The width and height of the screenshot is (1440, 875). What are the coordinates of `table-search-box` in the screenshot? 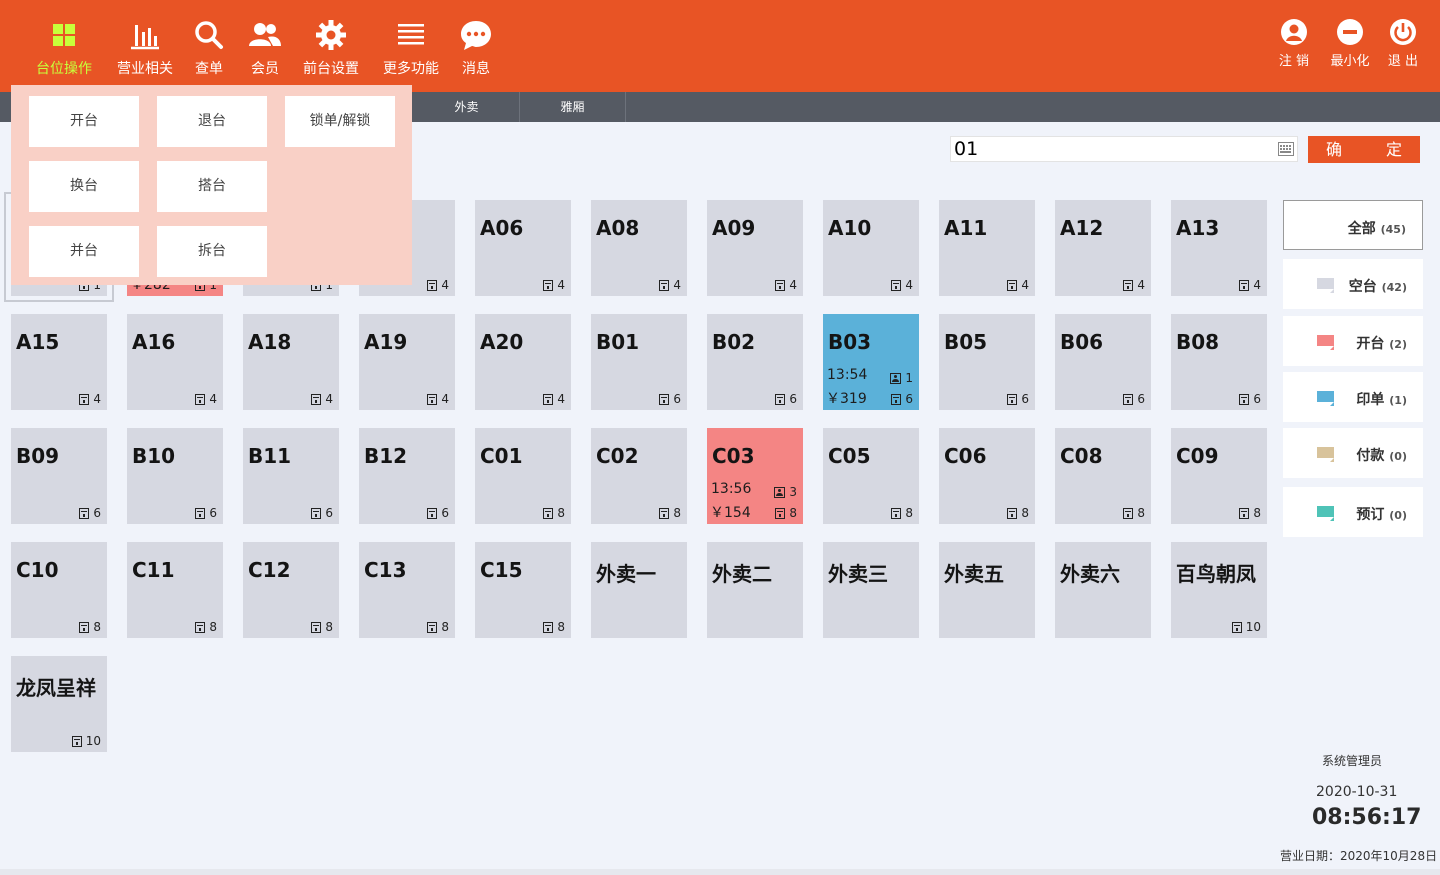 It's located at (1124, 149).